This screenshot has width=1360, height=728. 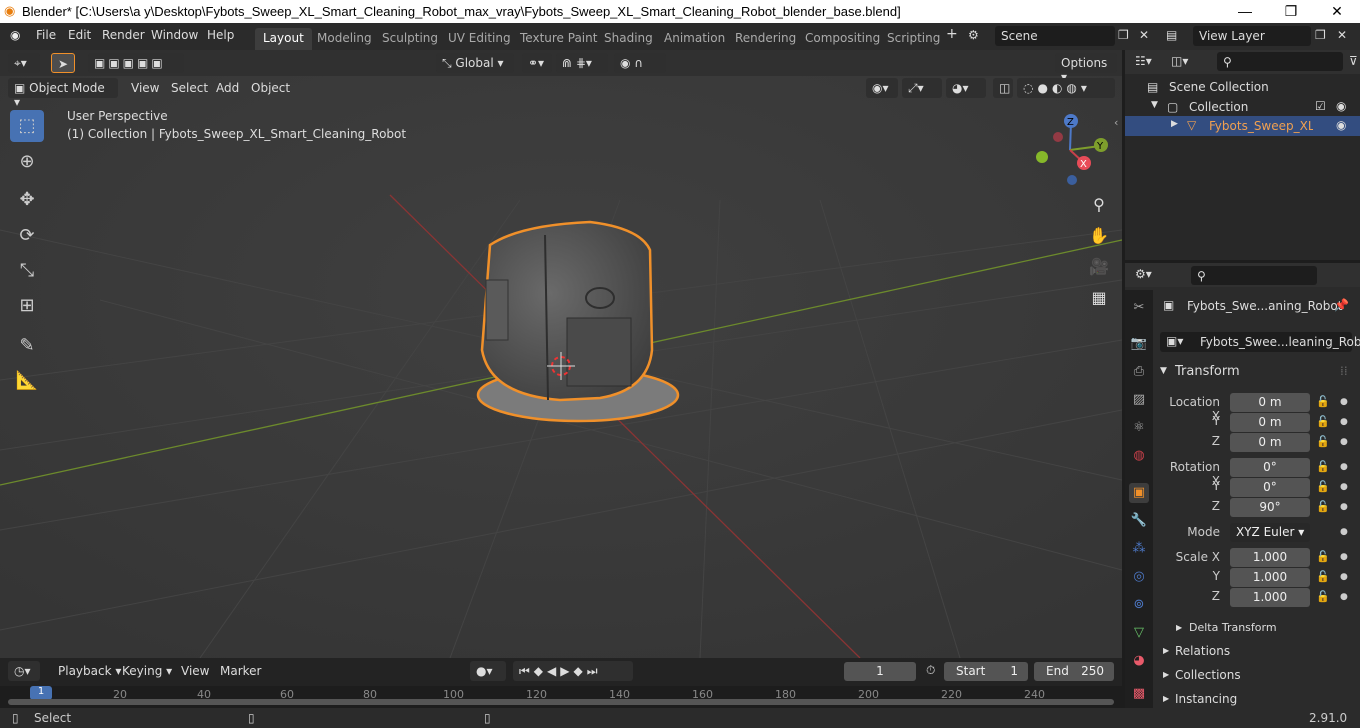 I want to click on scale-y-field: 1.000, so click(x=1270, y=577).